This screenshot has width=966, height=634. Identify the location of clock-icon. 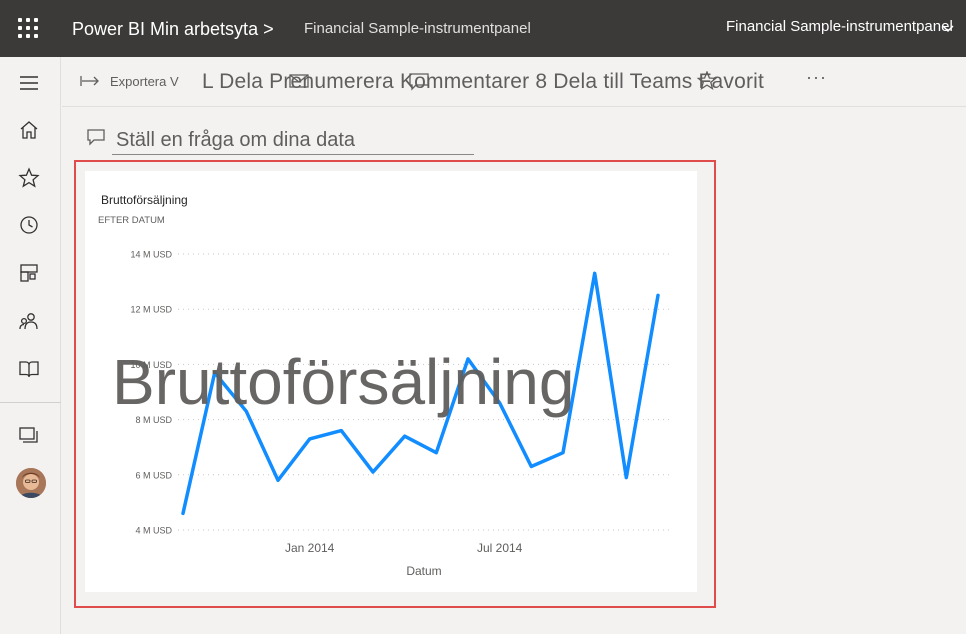
(29, 225).